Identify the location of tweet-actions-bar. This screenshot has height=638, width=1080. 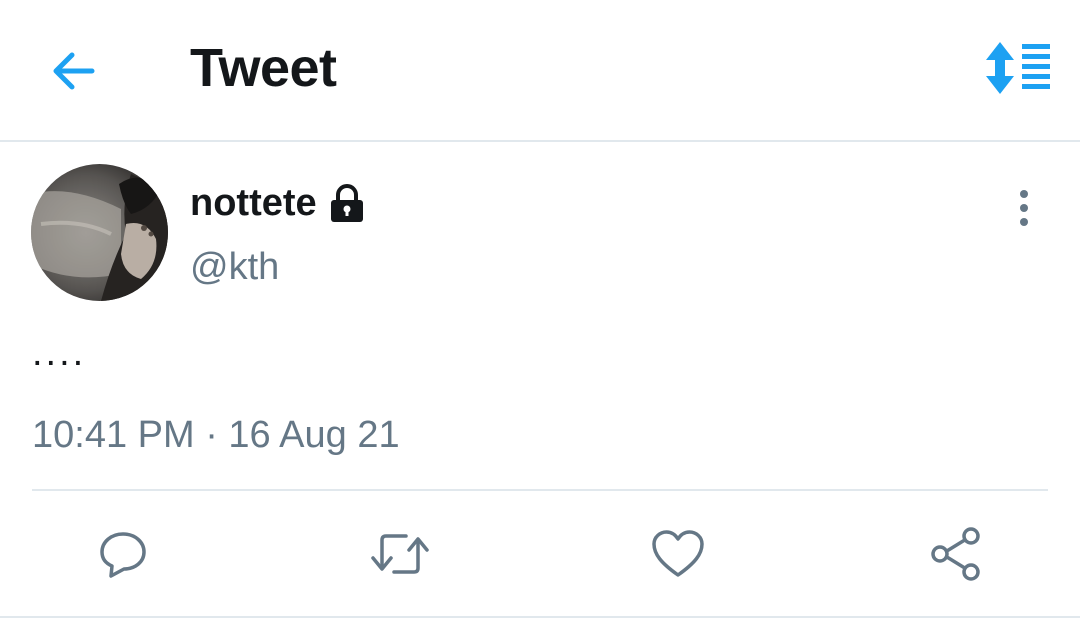
(540, 554).